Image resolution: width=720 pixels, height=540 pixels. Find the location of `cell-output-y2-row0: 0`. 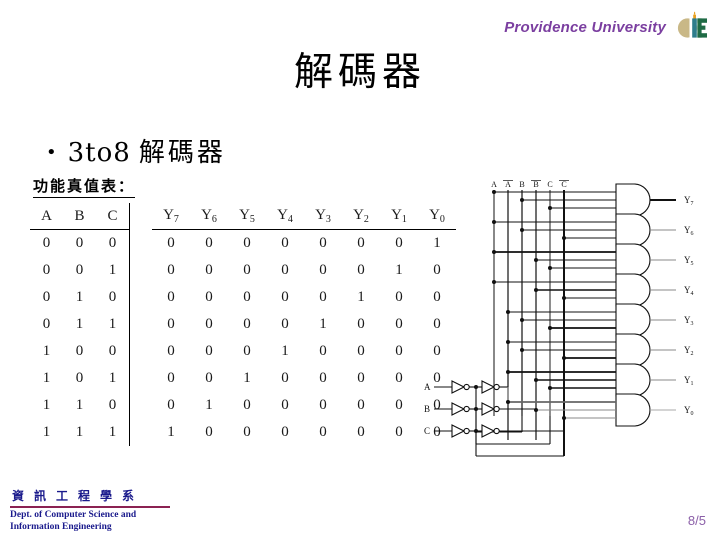

cell-output-y2-row0: 0 is located at coordinates (361, 243).